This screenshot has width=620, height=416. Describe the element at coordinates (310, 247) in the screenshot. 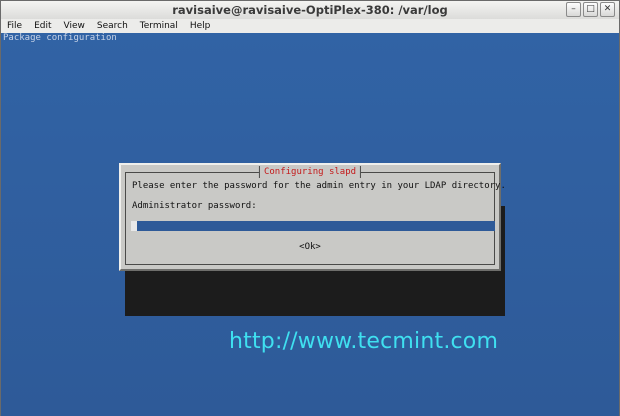

I see `ok-button: <Ok>` at that location.